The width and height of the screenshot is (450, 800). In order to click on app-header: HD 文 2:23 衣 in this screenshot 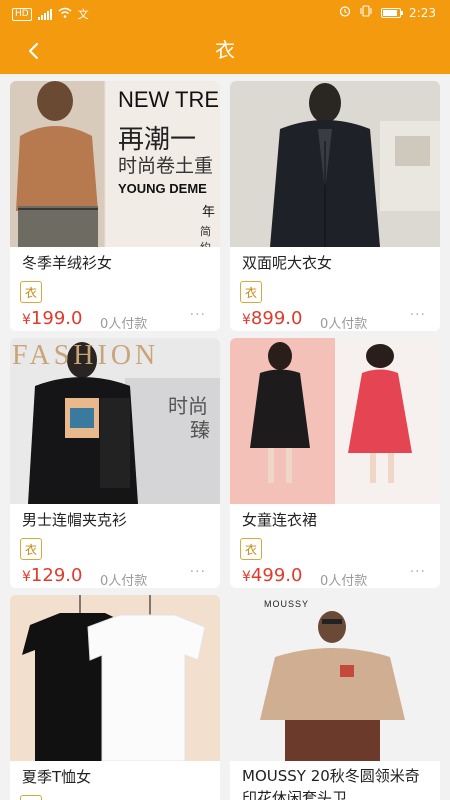, I will do `click(225, 37)`.